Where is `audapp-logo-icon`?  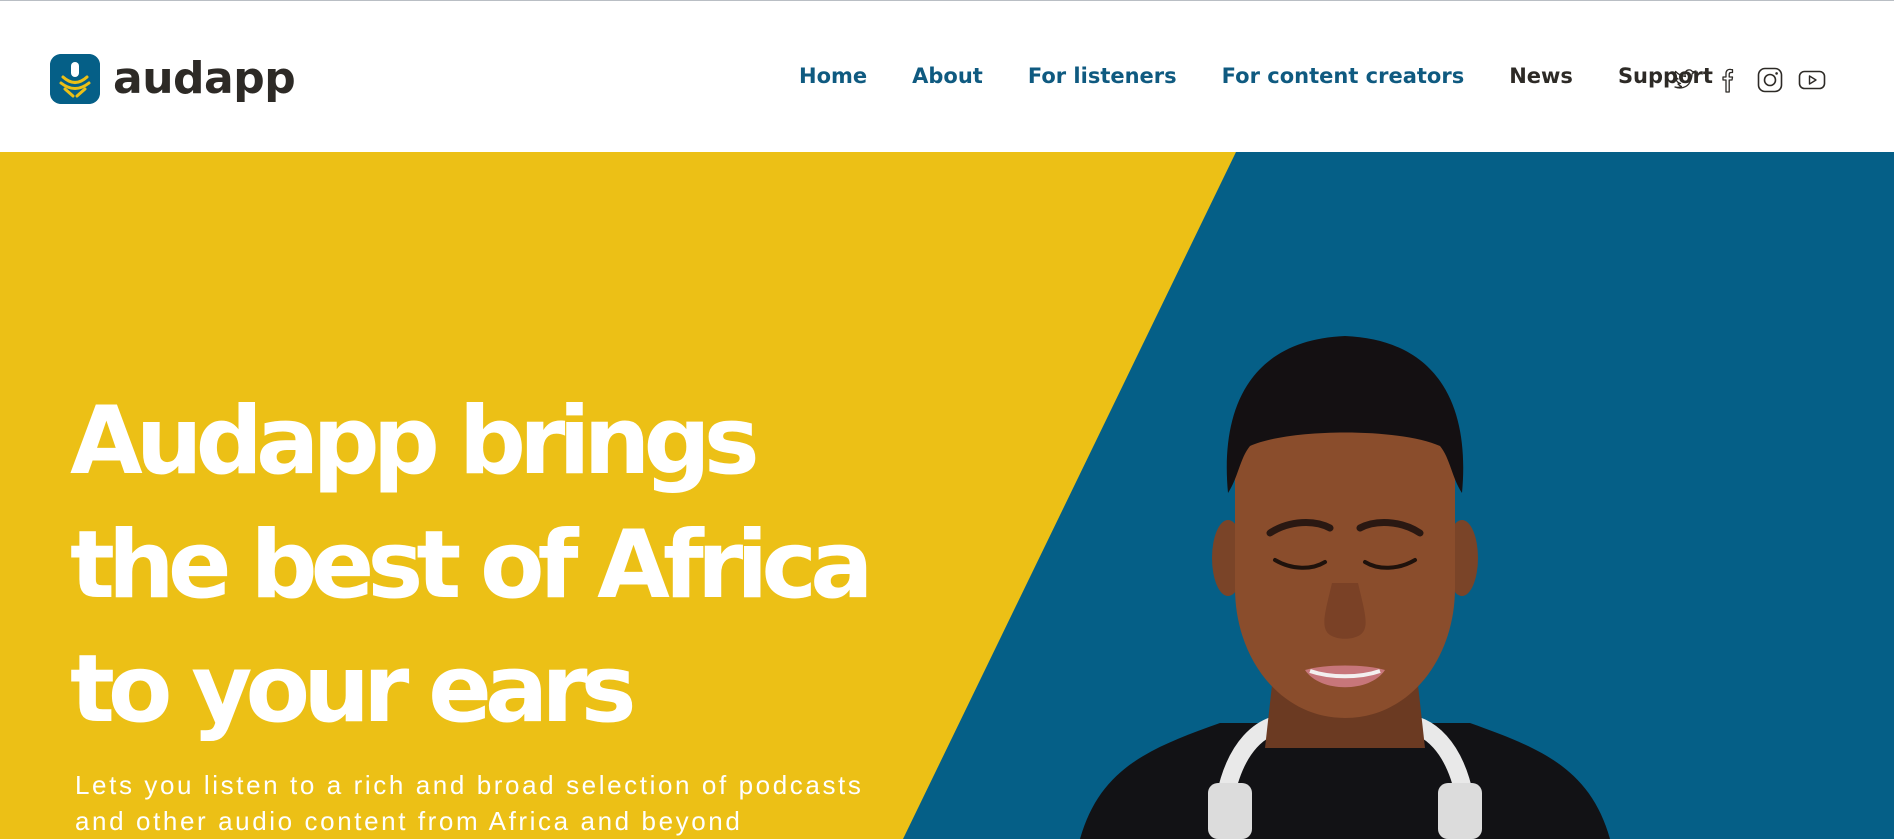
audapp-logo-icon is located at coordinates (75, 79).